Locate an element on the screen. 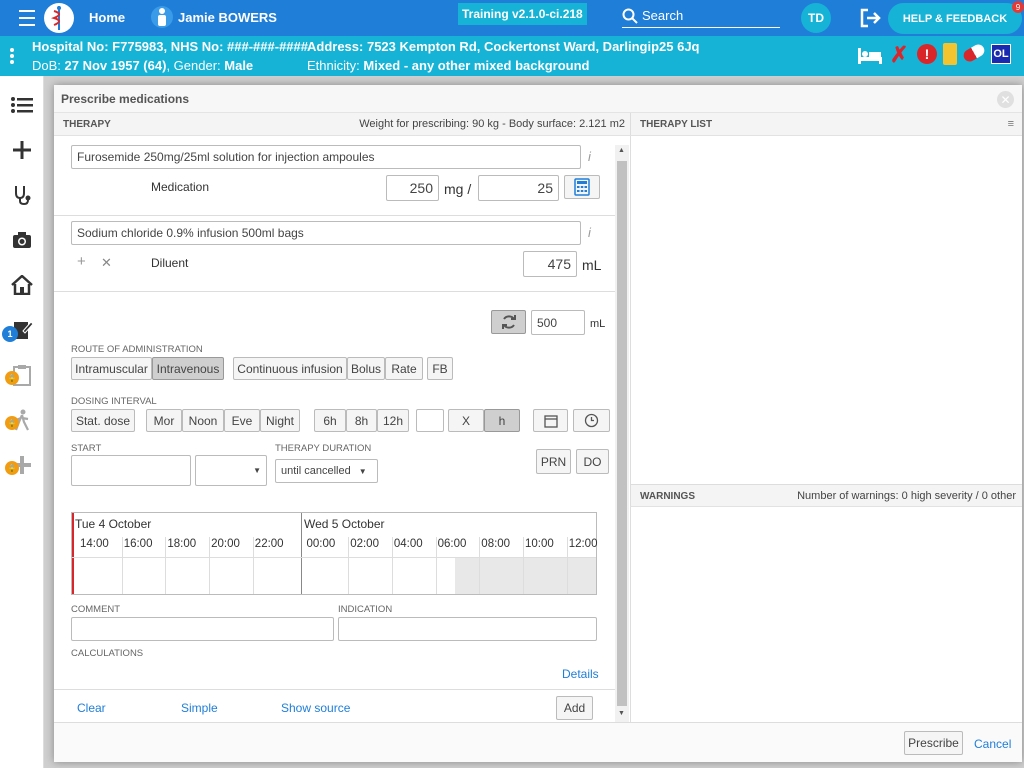 The image size is (1024, 768). recalculate-button is located at coordinates (508, 322).